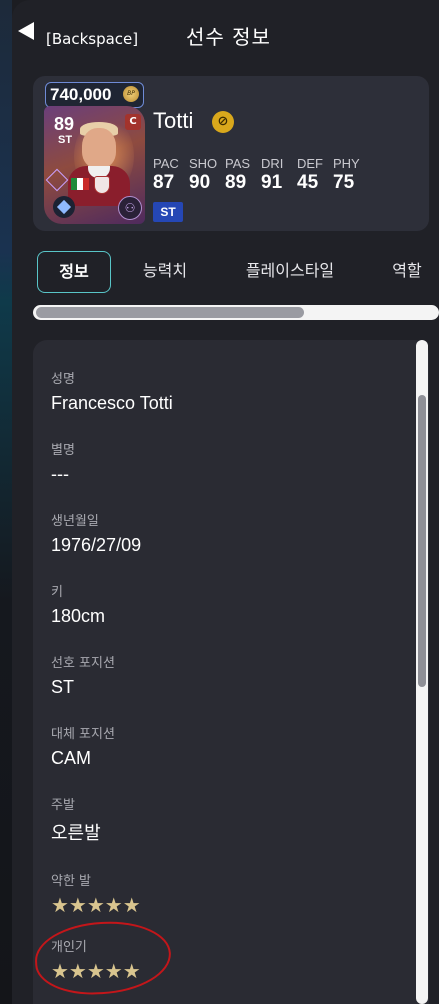 The height and width of the screenshot is (1004, 439). Describe the element at coordinates (83, 734) in the screenshot. I see `field-label: 대체 포지션` at that location.